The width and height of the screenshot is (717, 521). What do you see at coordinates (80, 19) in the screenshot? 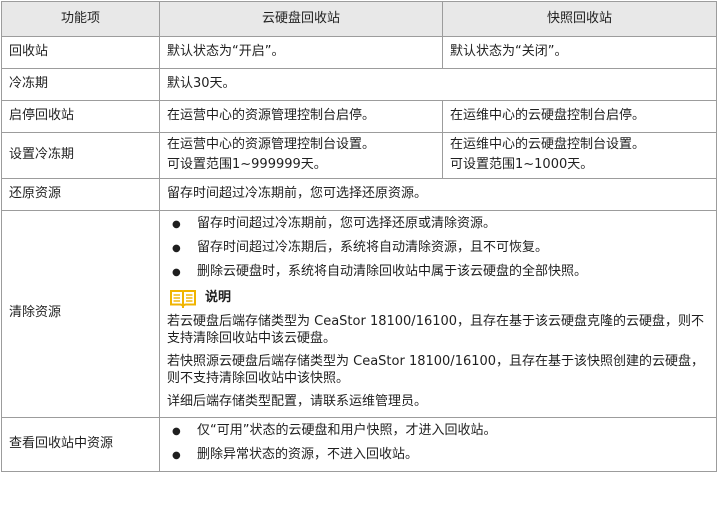
I see `header-feature: 功能项` at bounding box center [80, 19].